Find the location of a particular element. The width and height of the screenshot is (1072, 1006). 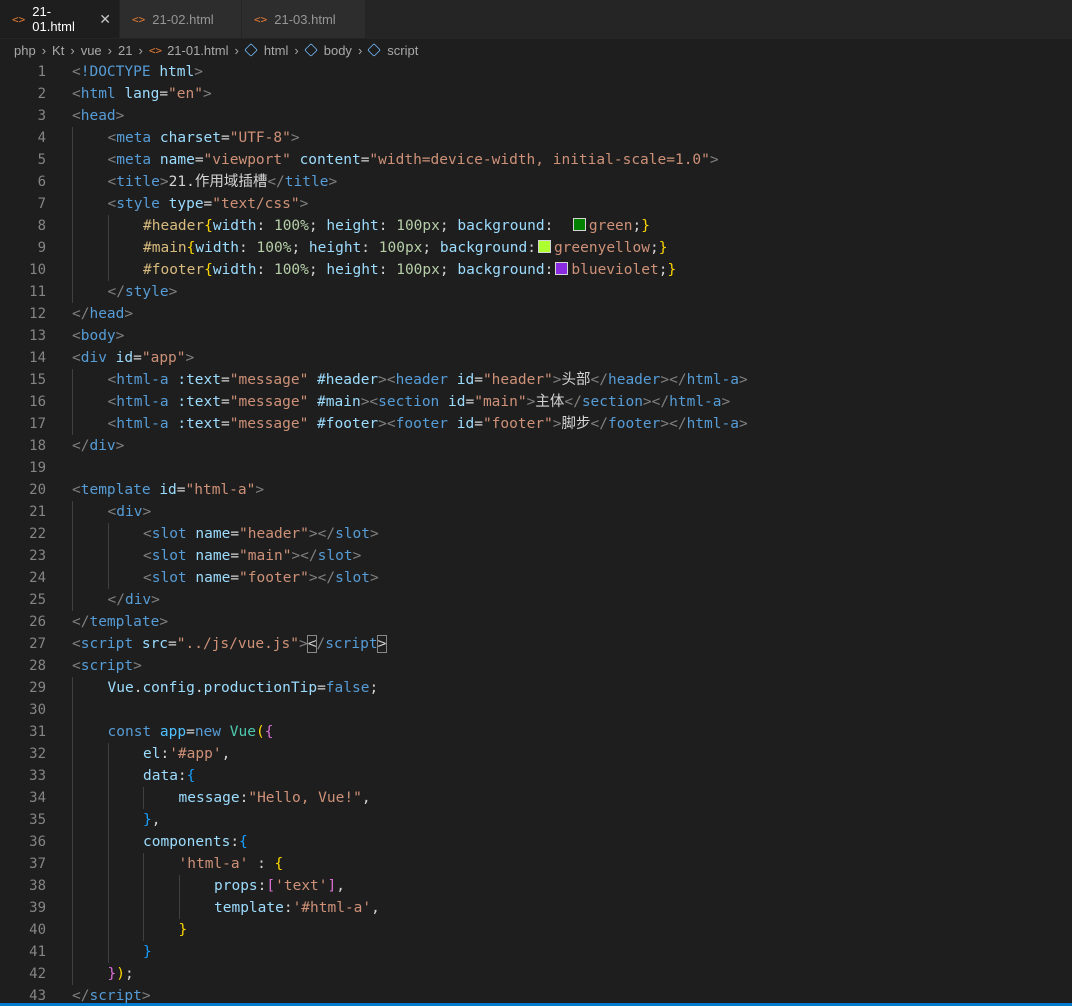

html-file-icon: <> is located at coordinates (19, 19).